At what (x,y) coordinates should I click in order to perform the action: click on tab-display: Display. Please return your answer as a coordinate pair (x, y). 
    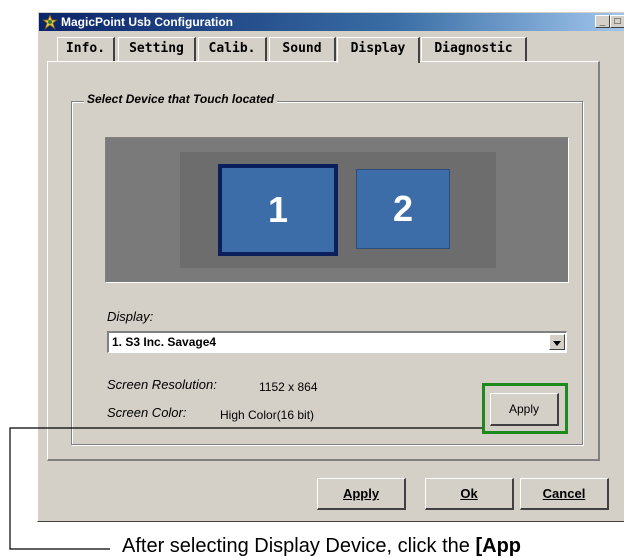
    Looking at the image, I should click on (378, 50).